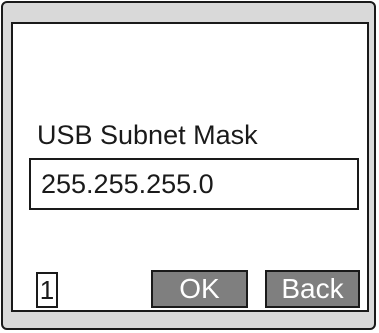 The height and width of the screenshot is (333, 379). What do you see at coordinates (147, 135) in the screenshot?
I see `setting-title: USB Subnet Mask` at bounding box center [147, 135].